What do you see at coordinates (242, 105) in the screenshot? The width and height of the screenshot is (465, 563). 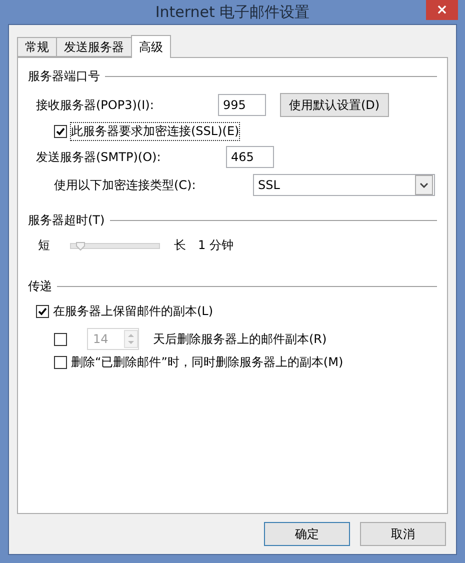 I see `input-field: 995` at bounding box center [242, 105].